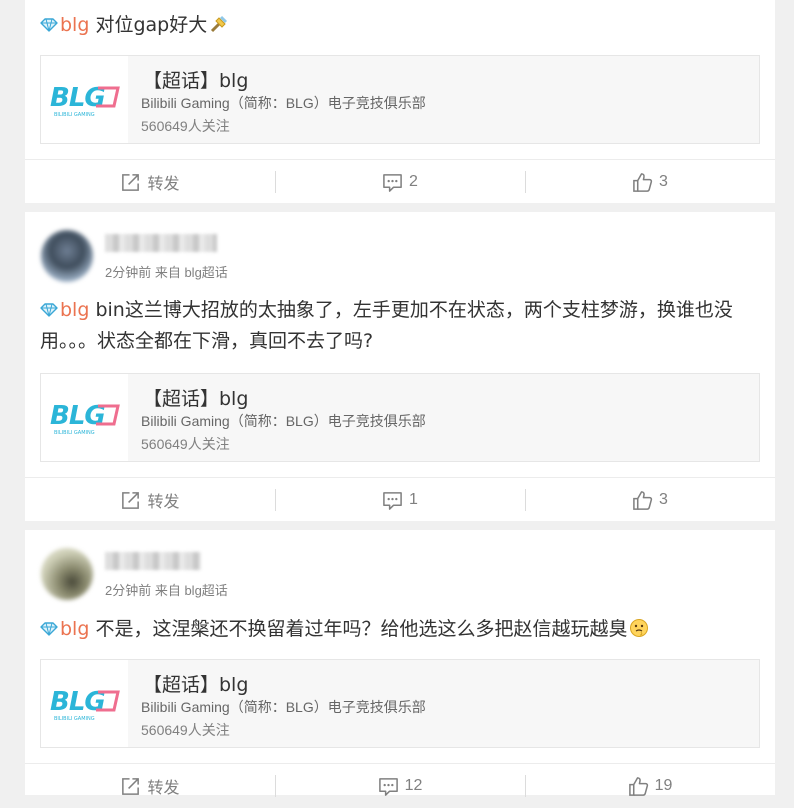  I want to click on action-bar: 转发 2 3, so click(400, 181).